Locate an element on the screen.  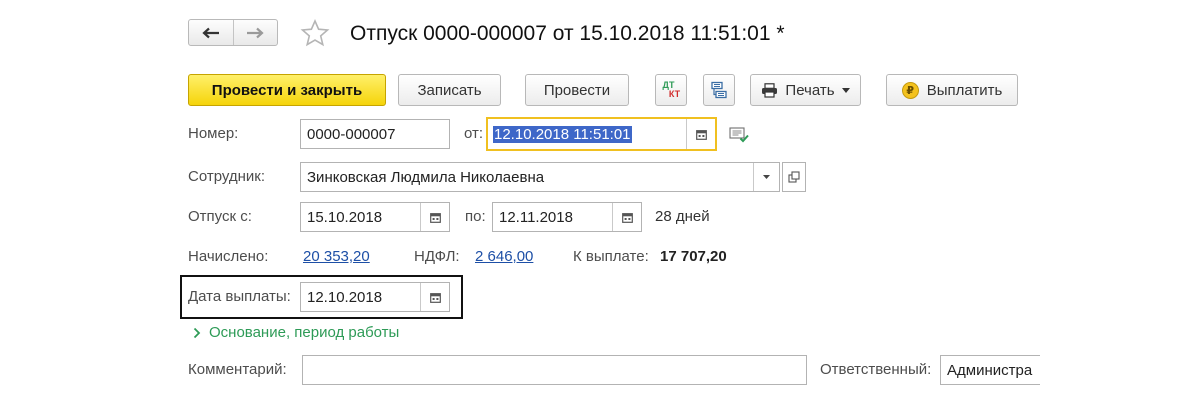
nav-group is located at coordinates (233, 32).